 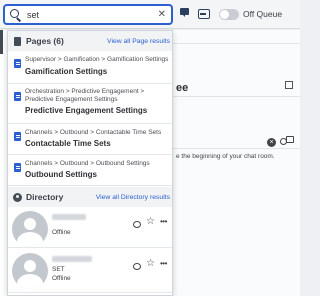 I want to click on chat-title: ee, so click(x=182, y=88).